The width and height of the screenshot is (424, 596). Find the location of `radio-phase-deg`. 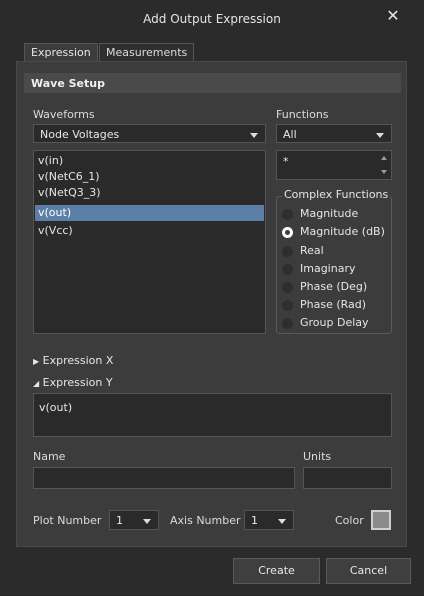

radio-phase-deg is located at coordinates (287, 287).